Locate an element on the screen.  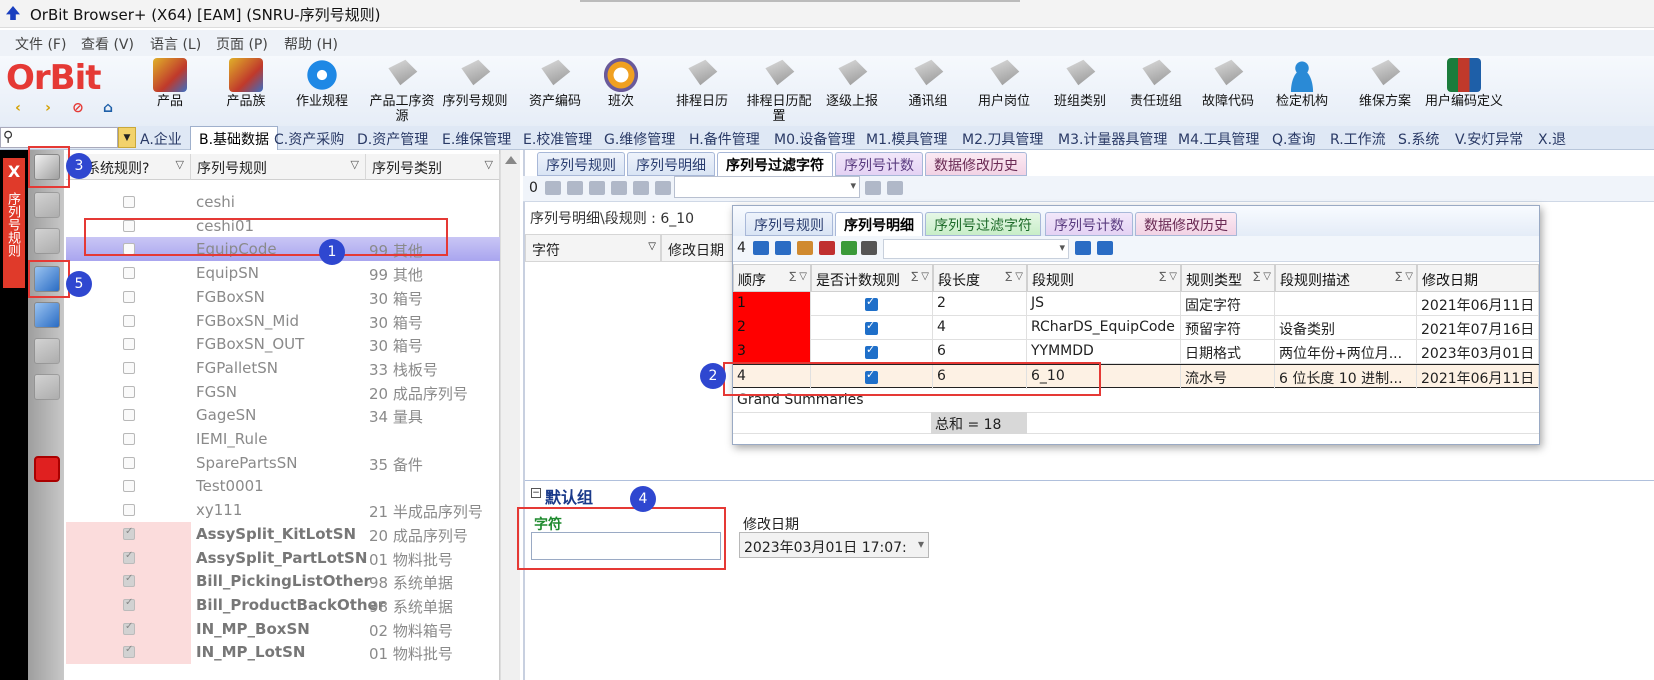
table-row: IEMI_Rule is located at coordinates (283, 439).